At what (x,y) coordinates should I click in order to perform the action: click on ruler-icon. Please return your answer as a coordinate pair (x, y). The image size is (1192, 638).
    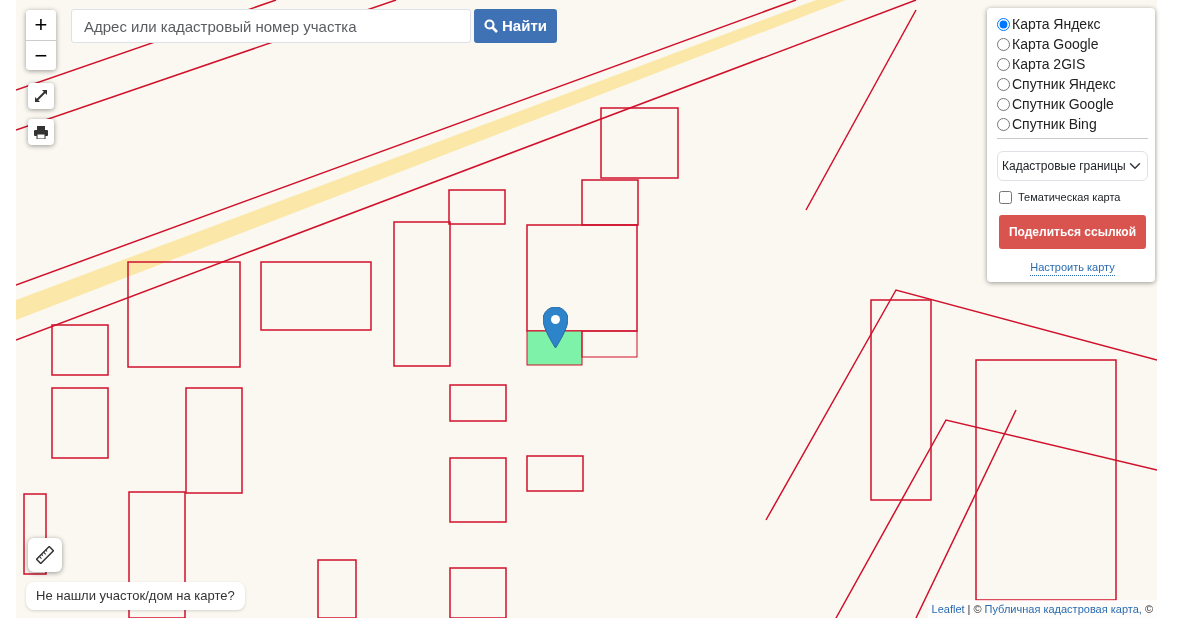
    Looking at the image, I should click on (45, 555).